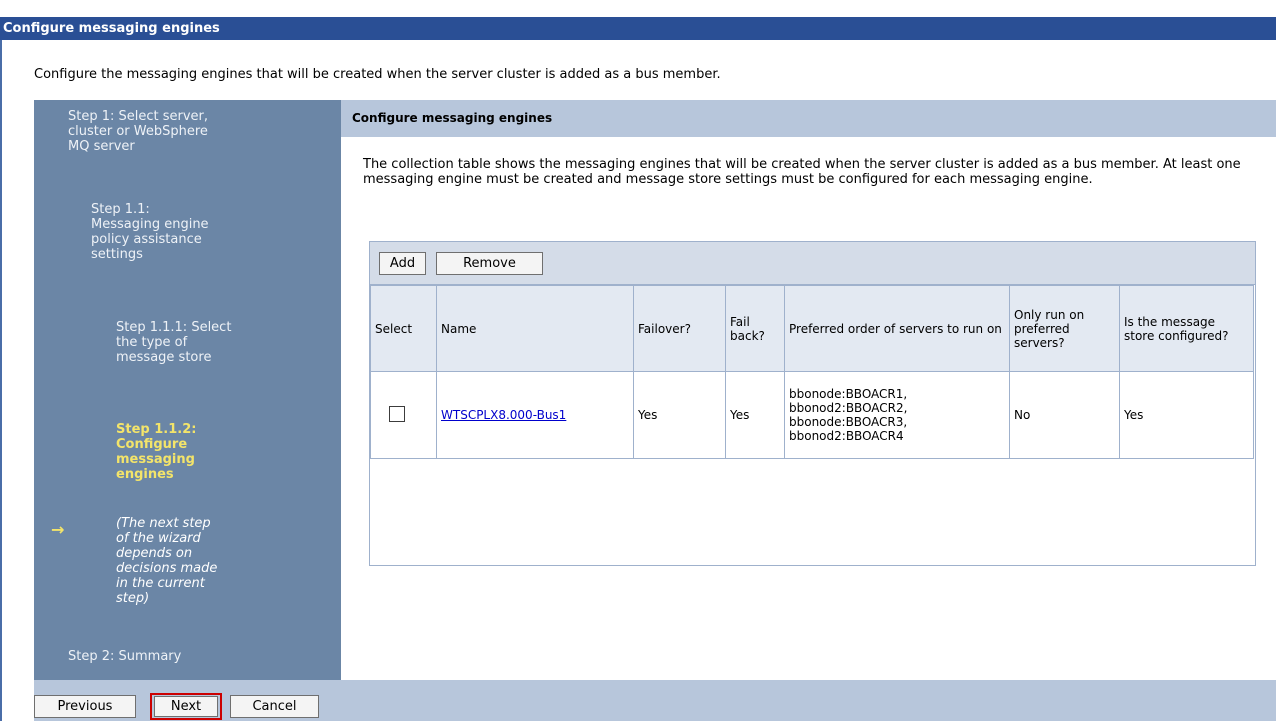  I want to click on col-only-preferred: Only run on preferred servers?, so click(1064, 328).